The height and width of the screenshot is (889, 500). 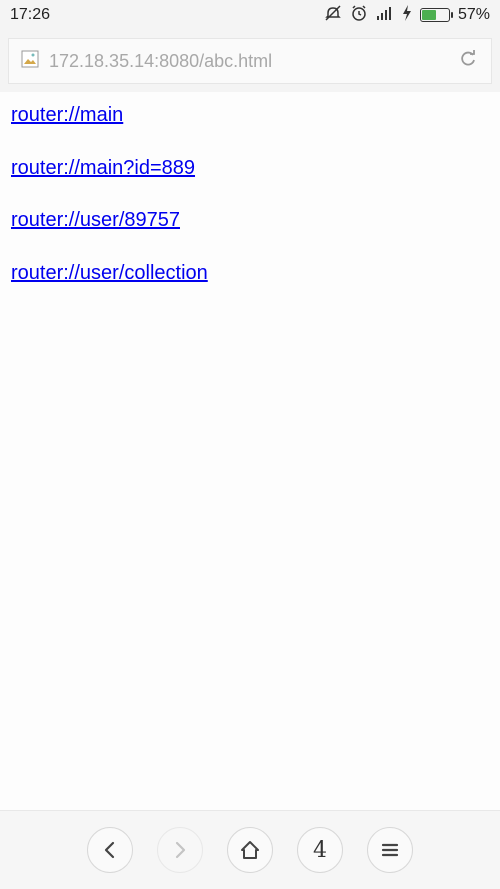 What do you see at coordinates (103, 168) in the screenshot?
I see `link-router-main-id: router://main?id=889` at bounding box center [103, 168].